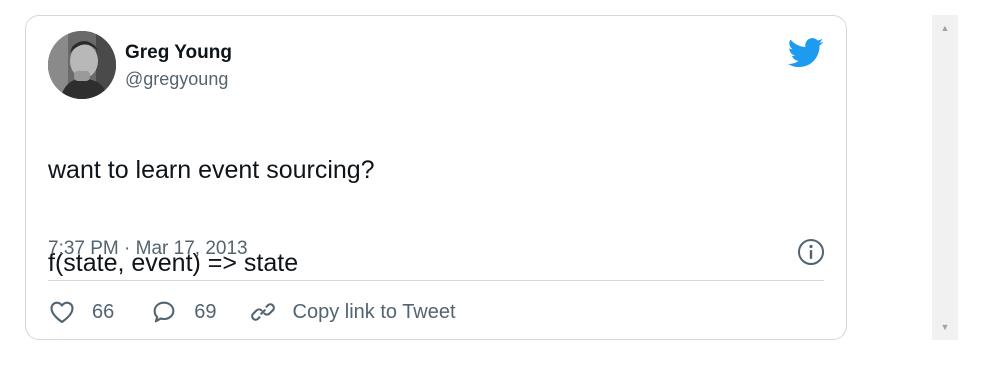 The height and width of the screenshot is (368, 1002). Describe the element at coordinates (176, 79) in the screenshot. I see `author-handle: @gregyoung` at that location.